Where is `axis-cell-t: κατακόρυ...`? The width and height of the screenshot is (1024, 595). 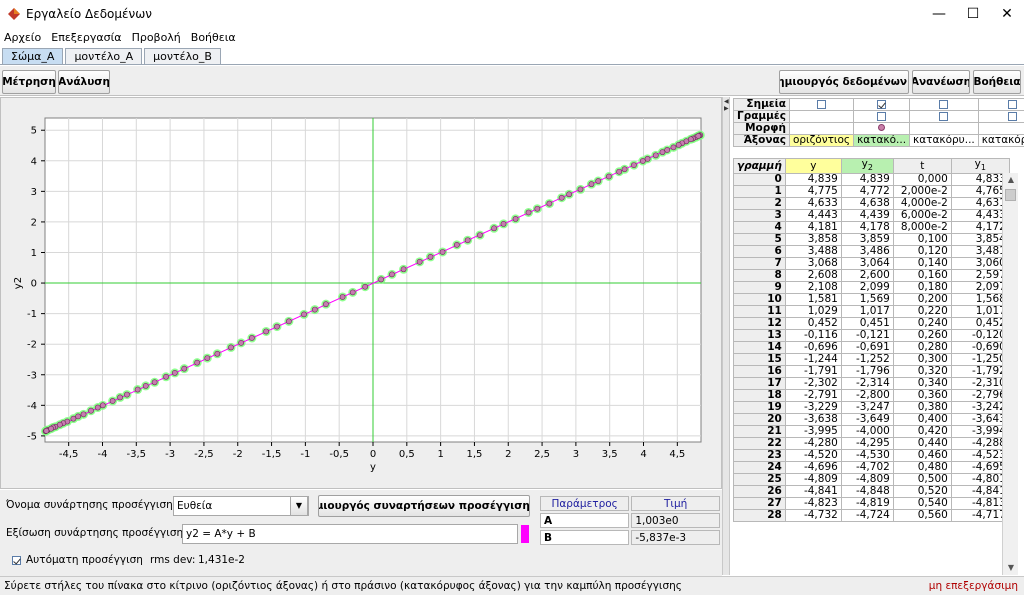
axis-cell-t: κατακόρυ... is located at coordinates (944, 140).